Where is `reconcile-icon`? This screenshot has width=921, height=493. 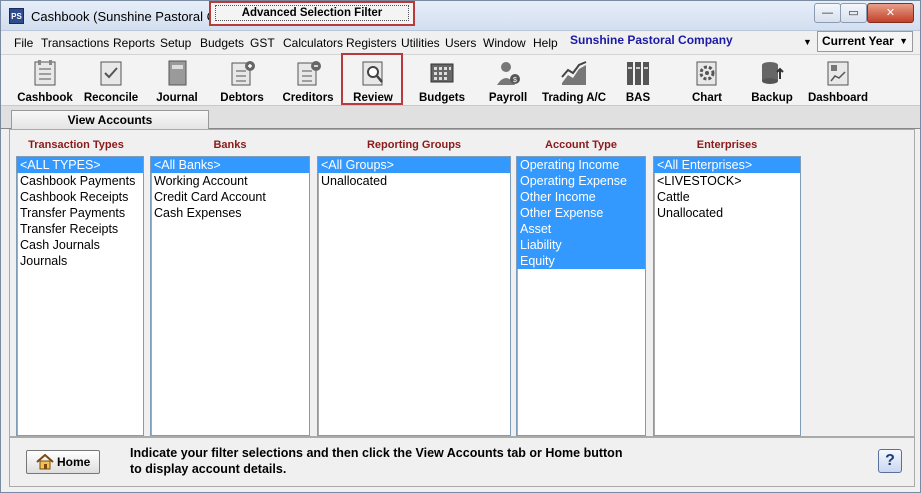
reconcile-icon is located at coordinates (111, 73).